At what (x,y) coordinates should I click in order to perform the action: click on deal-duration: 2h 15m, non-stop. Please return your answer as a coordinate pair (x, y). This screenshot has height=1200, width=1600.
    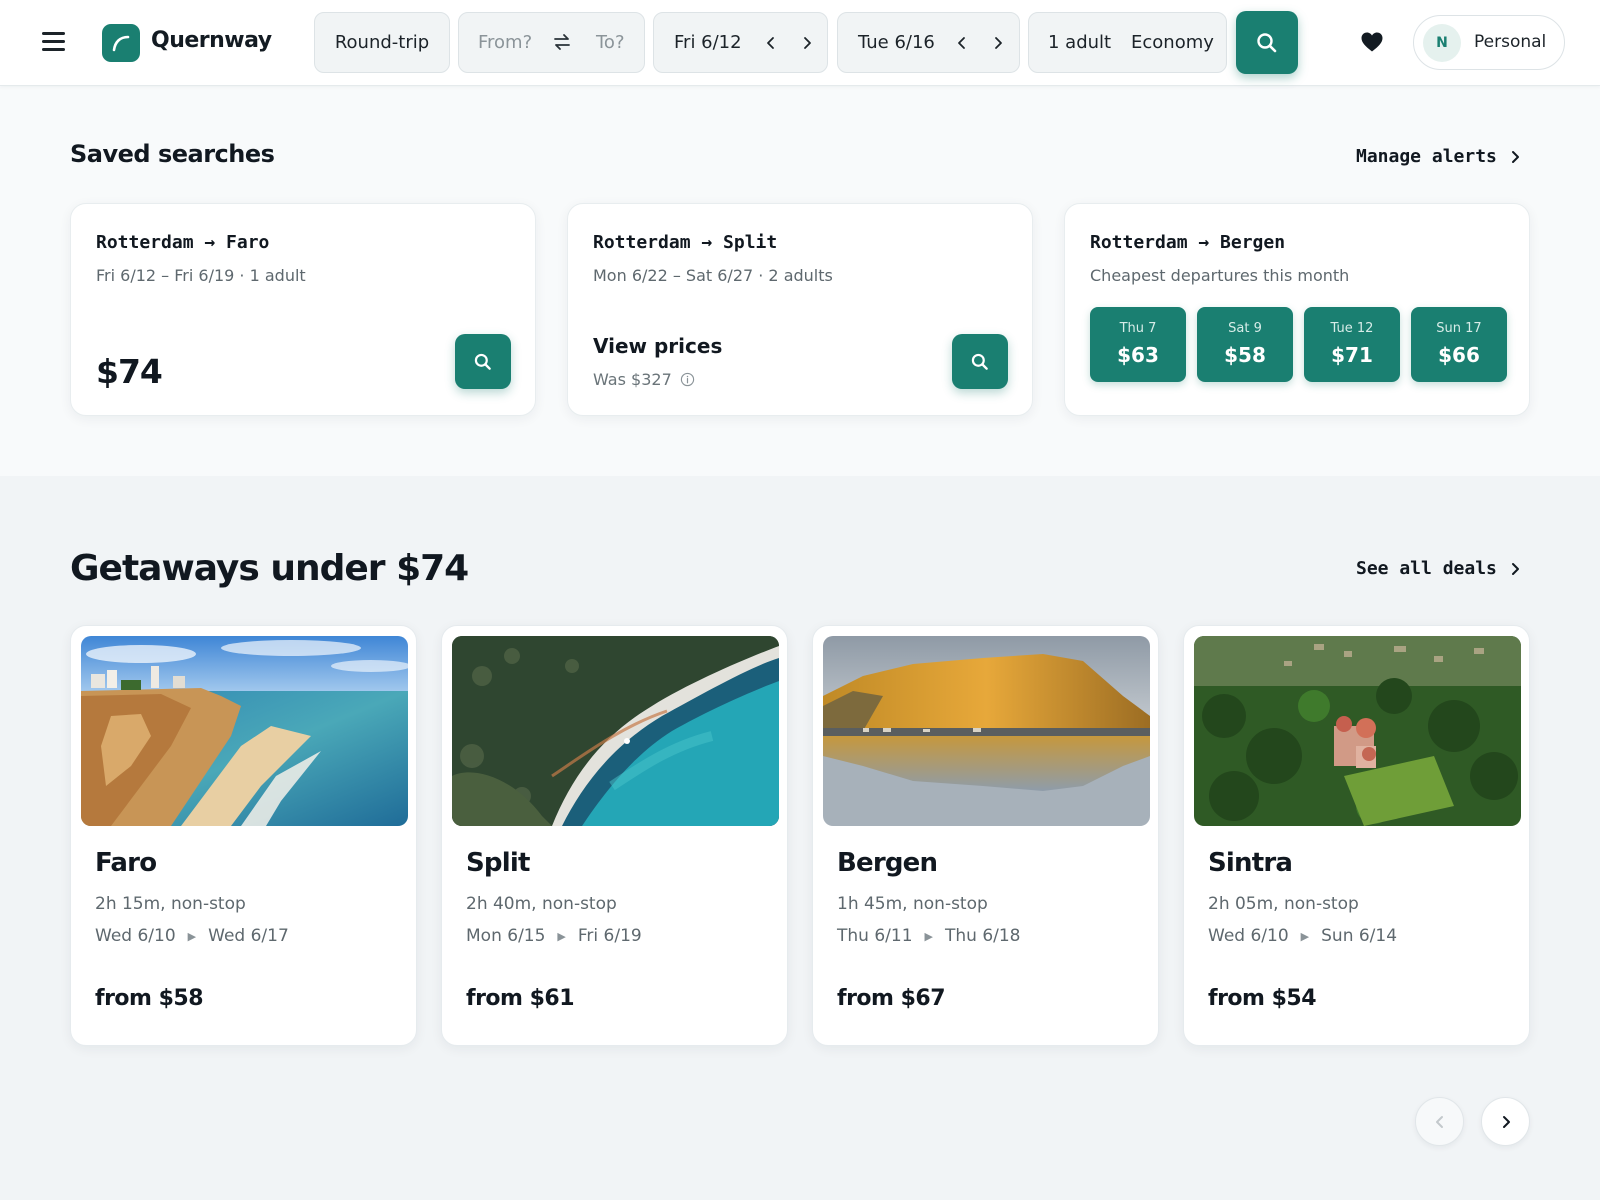
    Looking at the image, I should click on (170, 904).